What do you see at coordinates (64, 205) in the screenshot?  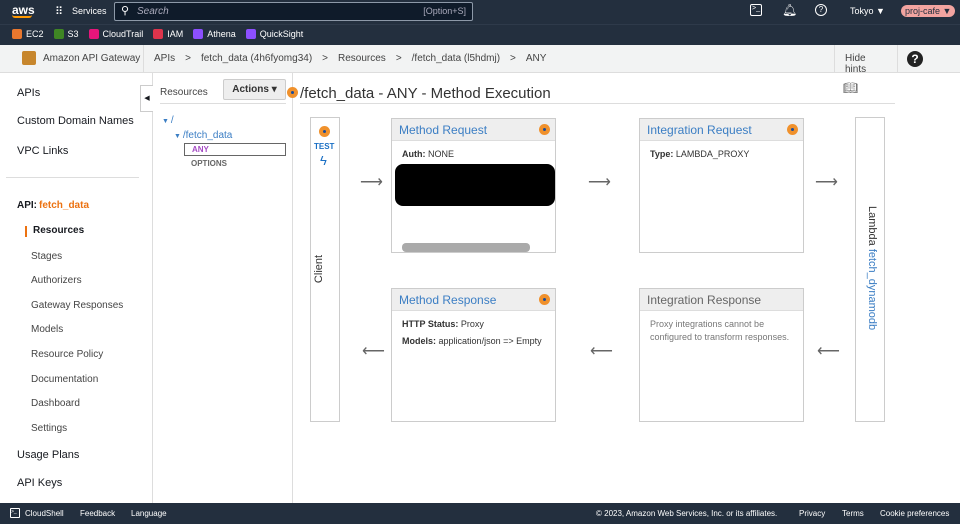 I see `api-name: fetch_data` at bounding box center [64, 205].